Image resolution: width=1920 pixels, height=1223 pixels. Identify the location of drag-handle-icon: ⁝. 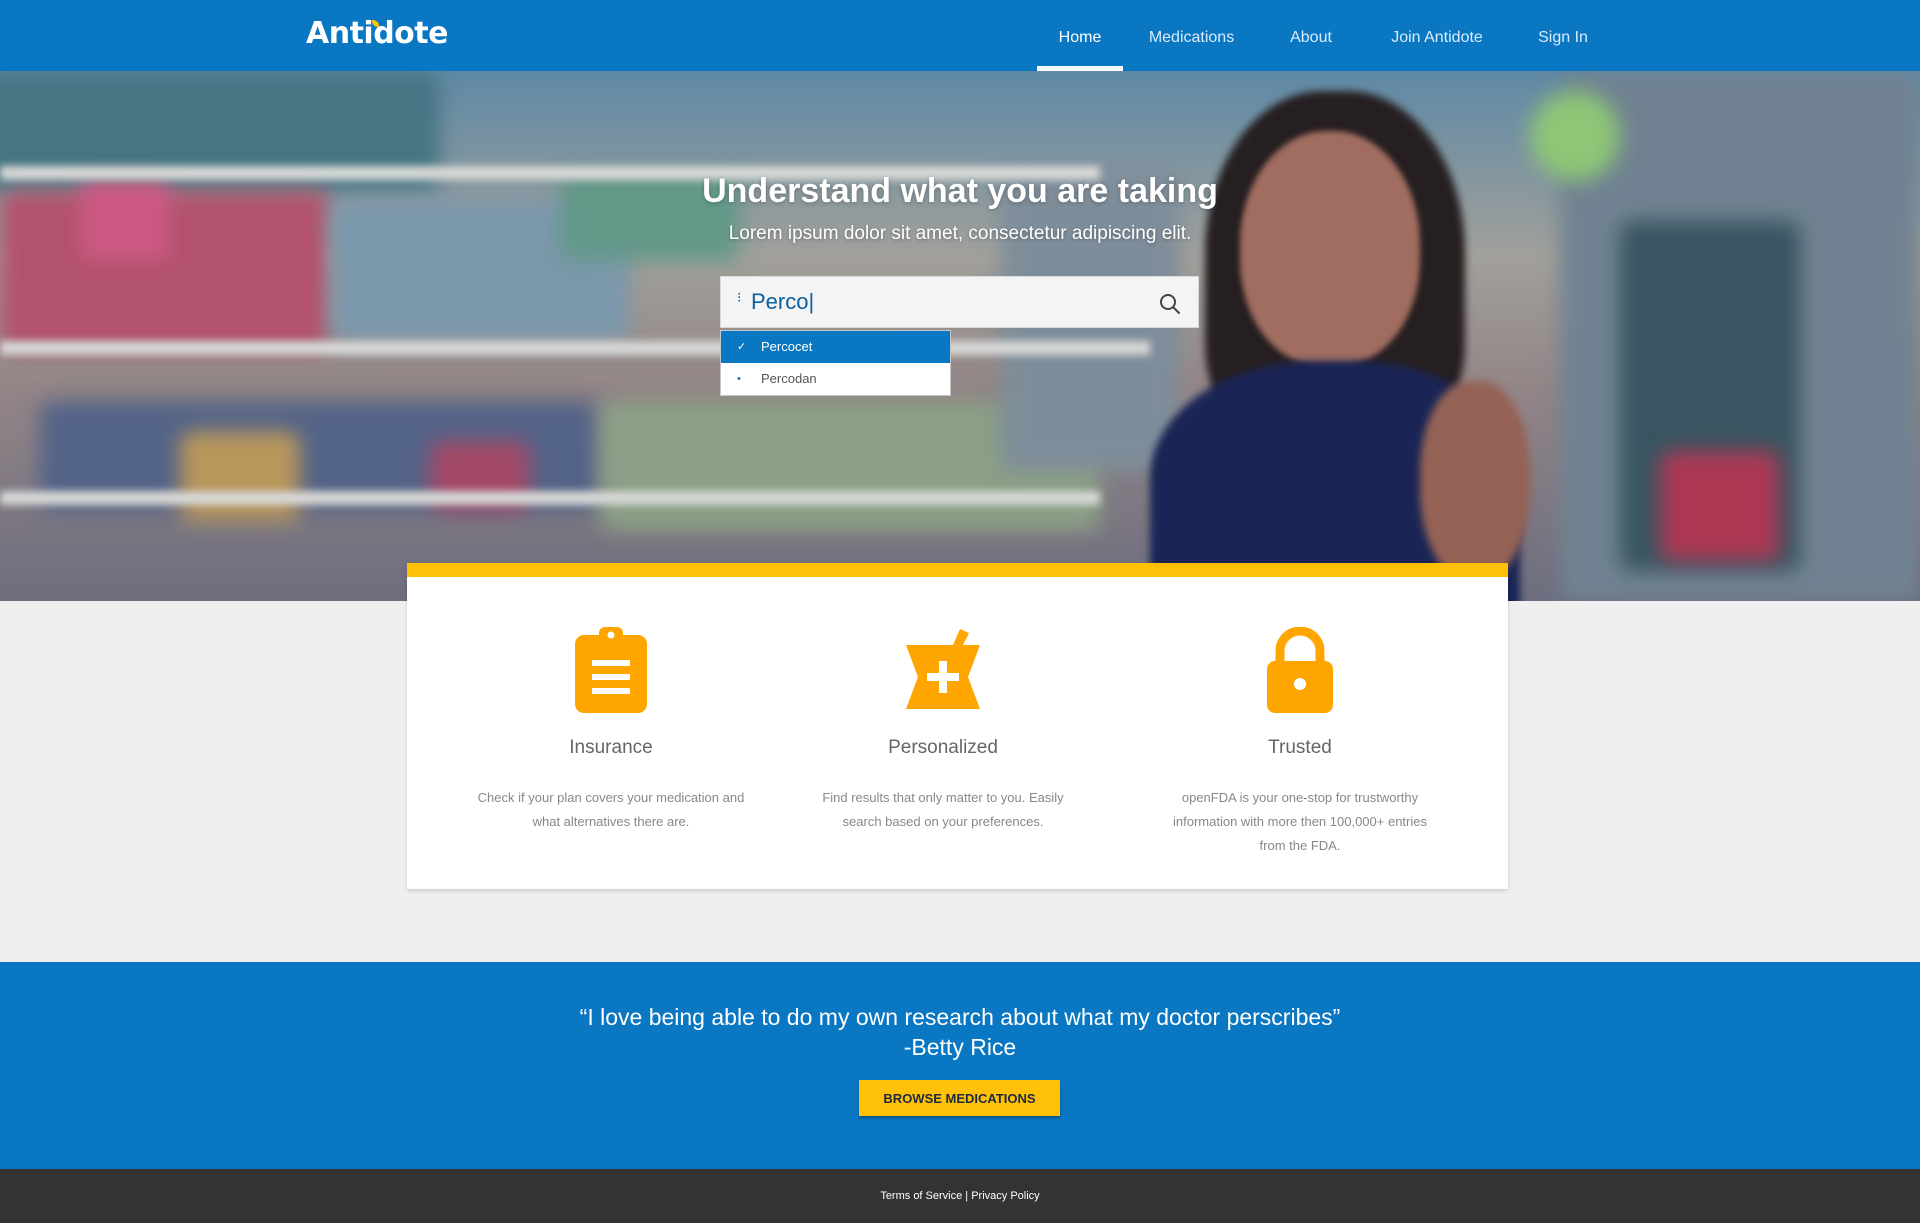
(739, 297).